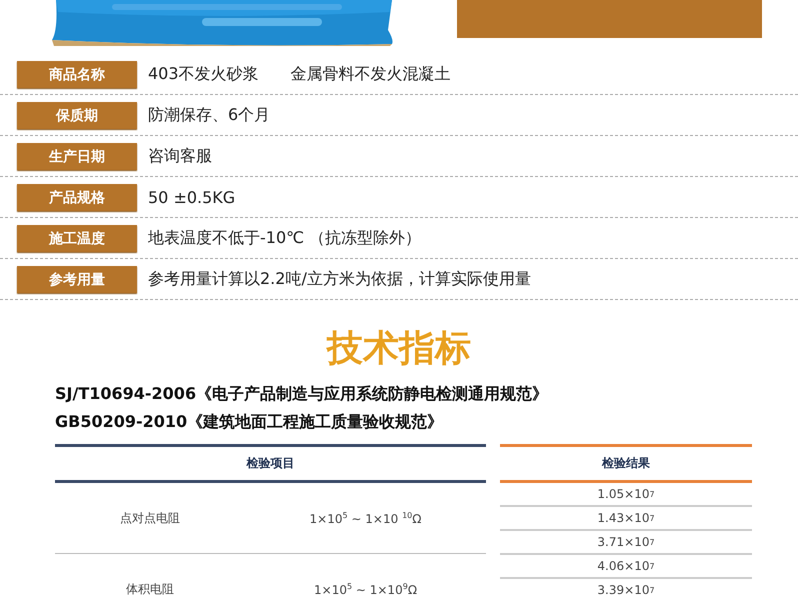  Describe the element at coordinates (339, 279) in the screenshot. I see `spec-value: 参考用量计算以2.2吨/立方米为依据，计算实际使用量` at that location.